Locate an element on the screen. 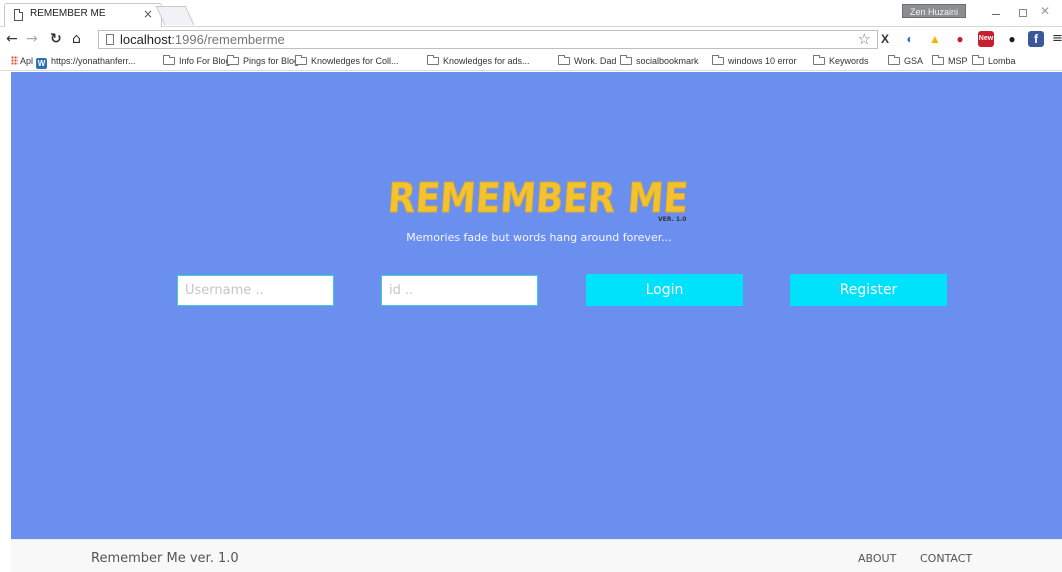 Image resolution: width=1062 pixels, height=572 pixels. apps-shortcut: Apl is located at coordinates (22, 61).